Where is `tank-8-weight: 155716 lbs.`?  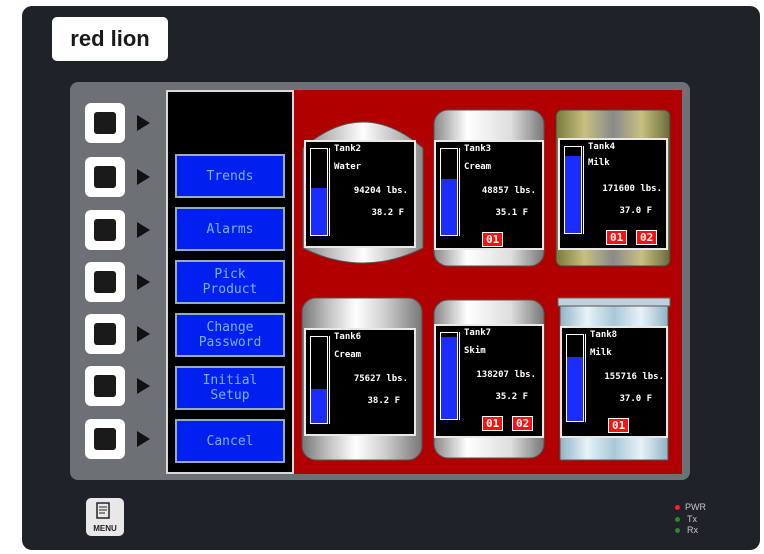
tank-8-weight: 155716 lbs. is located at coordinates (634, 377).